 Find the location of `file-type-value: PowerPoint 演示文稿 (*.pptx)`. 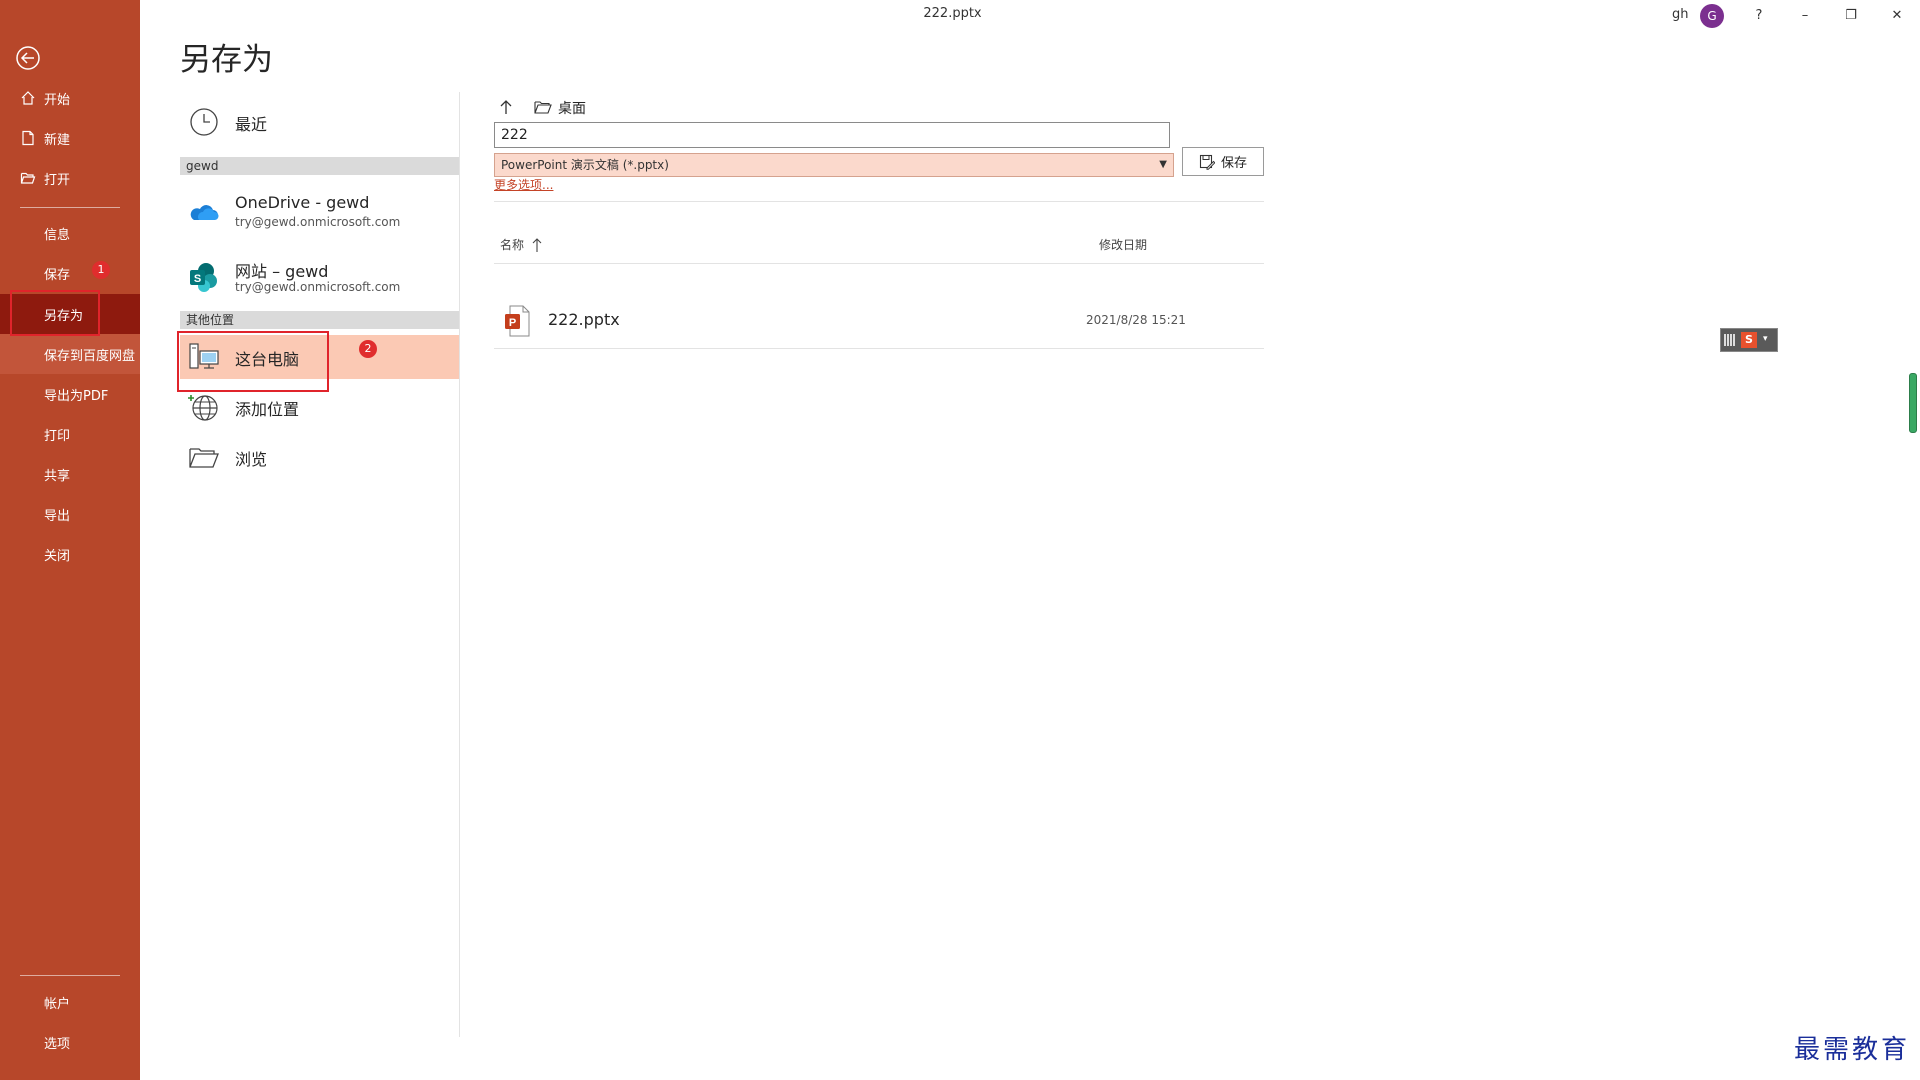

file-type-value: PowerPoint 演示文稿 (*.pptx) is located at coordinates (585, 165).